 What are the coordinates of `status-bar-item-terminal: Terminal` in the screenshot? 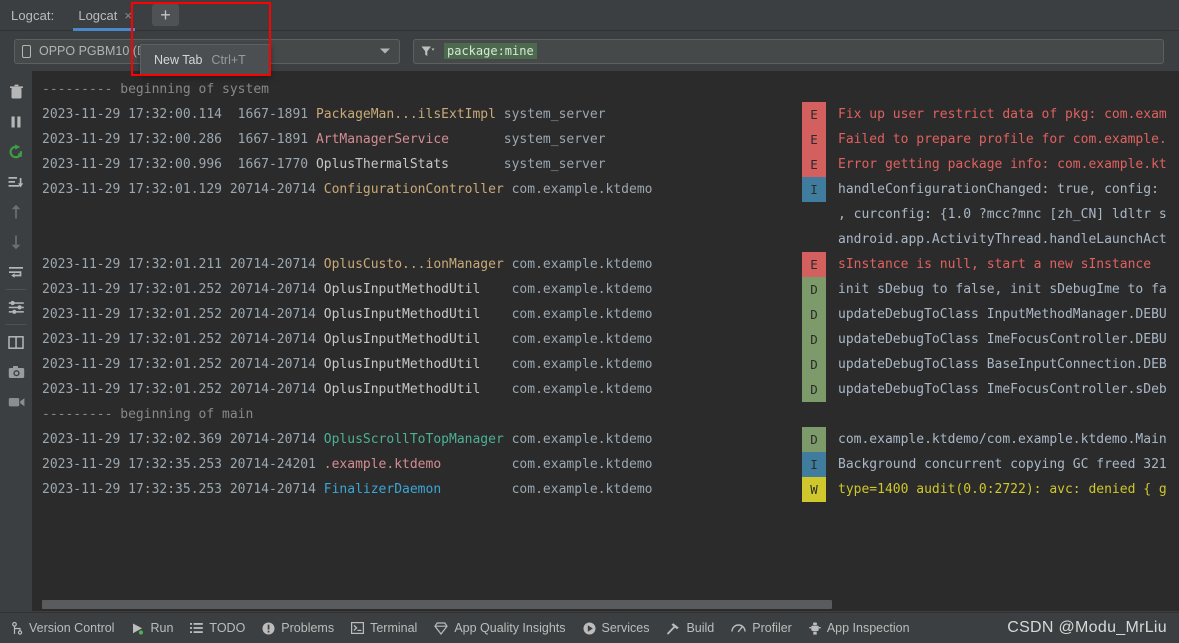 It's located at (384, 628).